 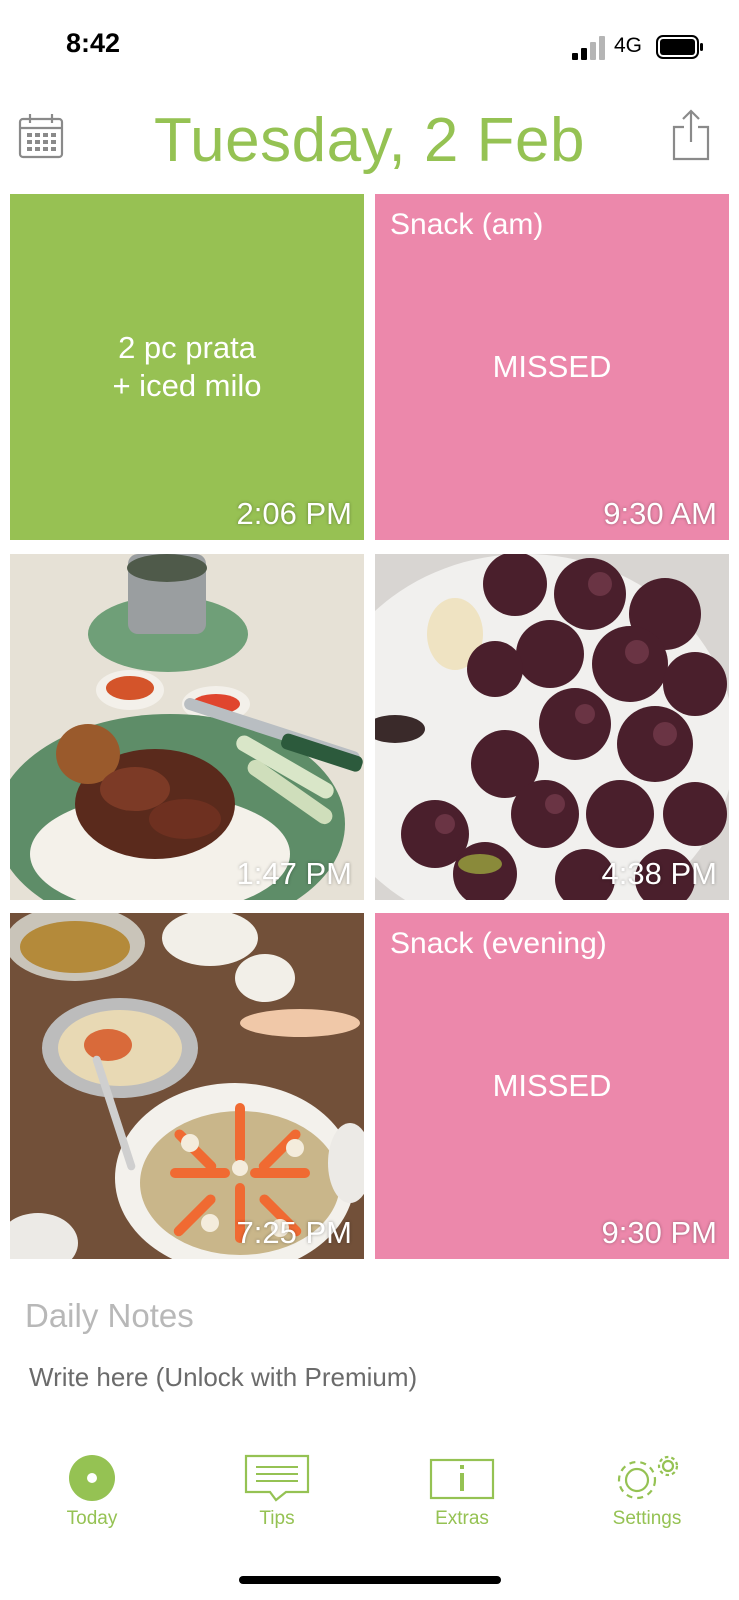 I want to click on meal-tile-snack-am: Snack (am) MISSED 9:30 AM, so click(x=552, y=367).